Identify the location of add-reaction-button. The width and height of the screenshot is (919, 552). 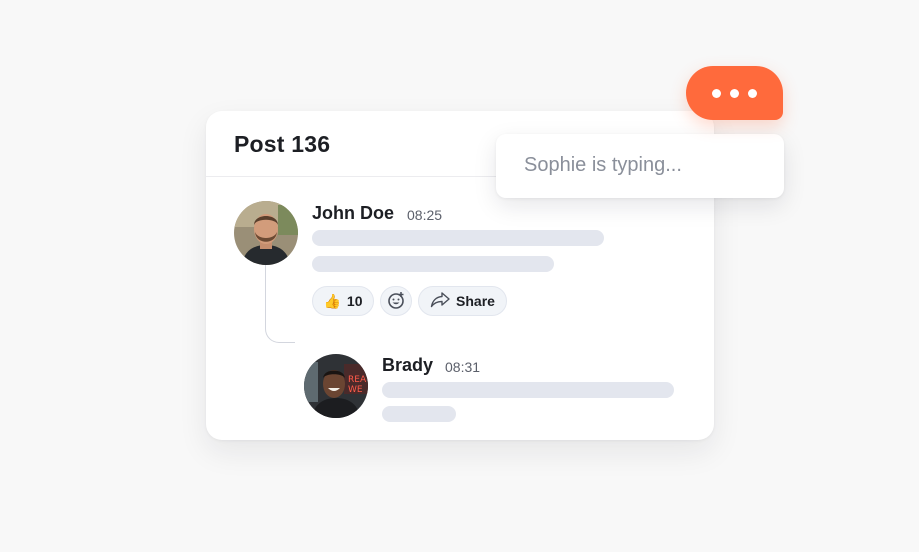
(396, 301).